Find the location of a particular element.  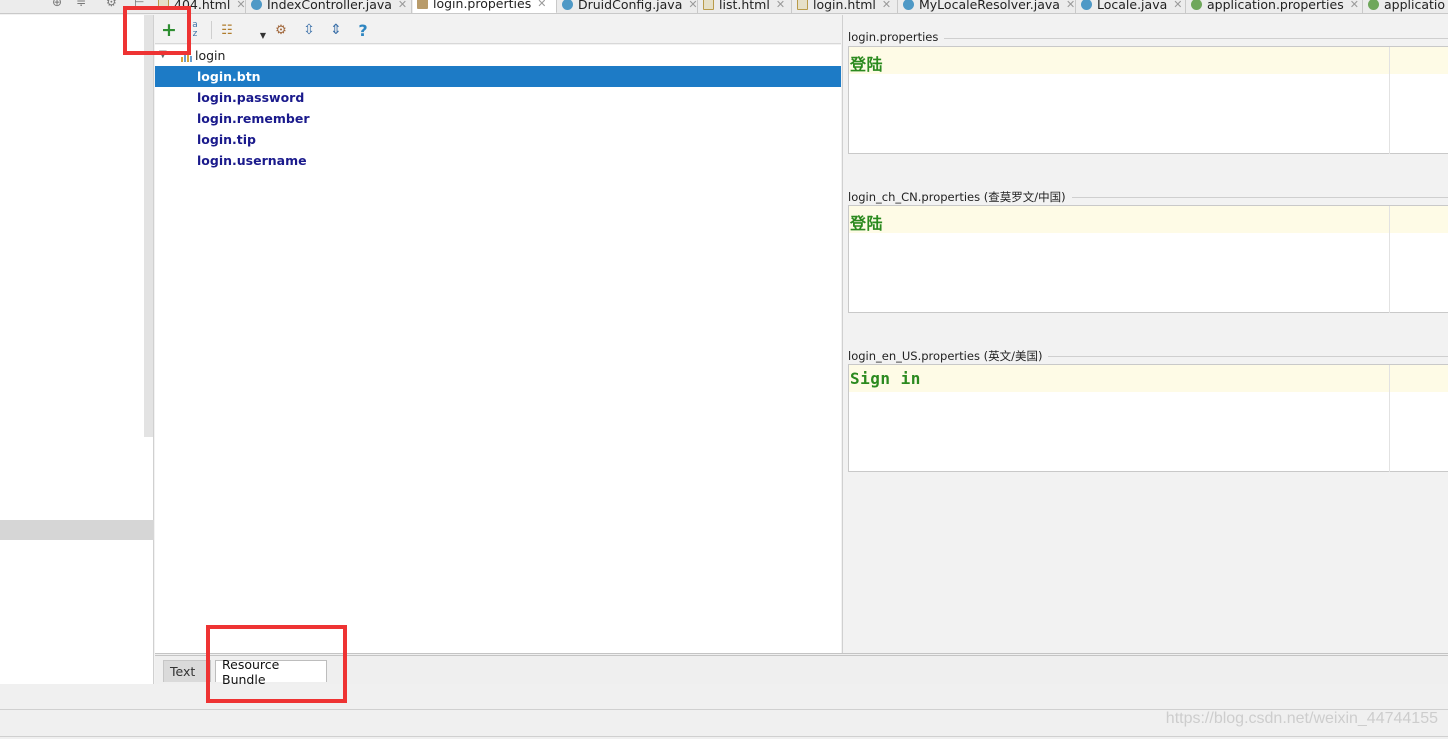

project-scrollbar is located at coordinates (148, 226).